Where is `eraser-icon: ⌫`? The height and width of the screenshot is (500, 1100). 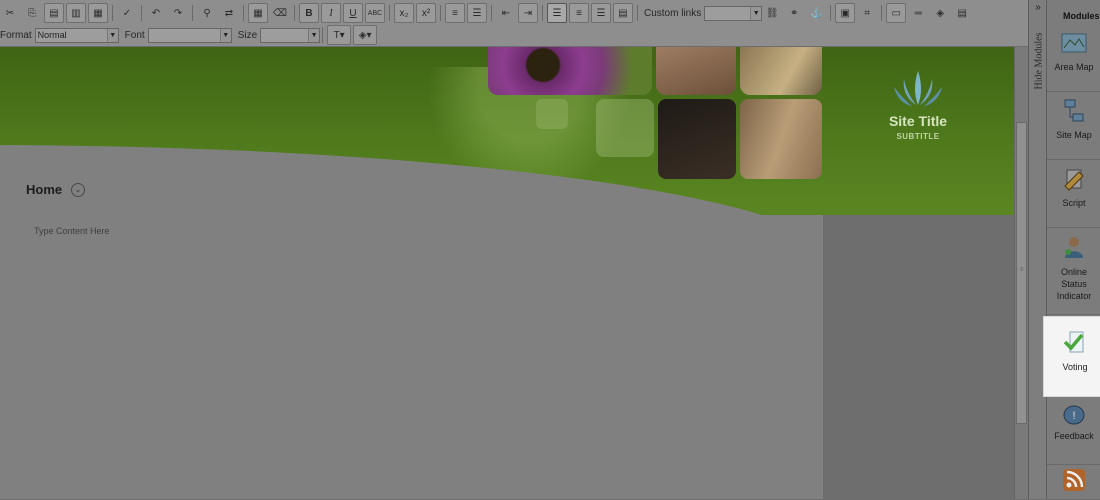
eraser-icon: ⌫ is located at coordinates (280, 13).